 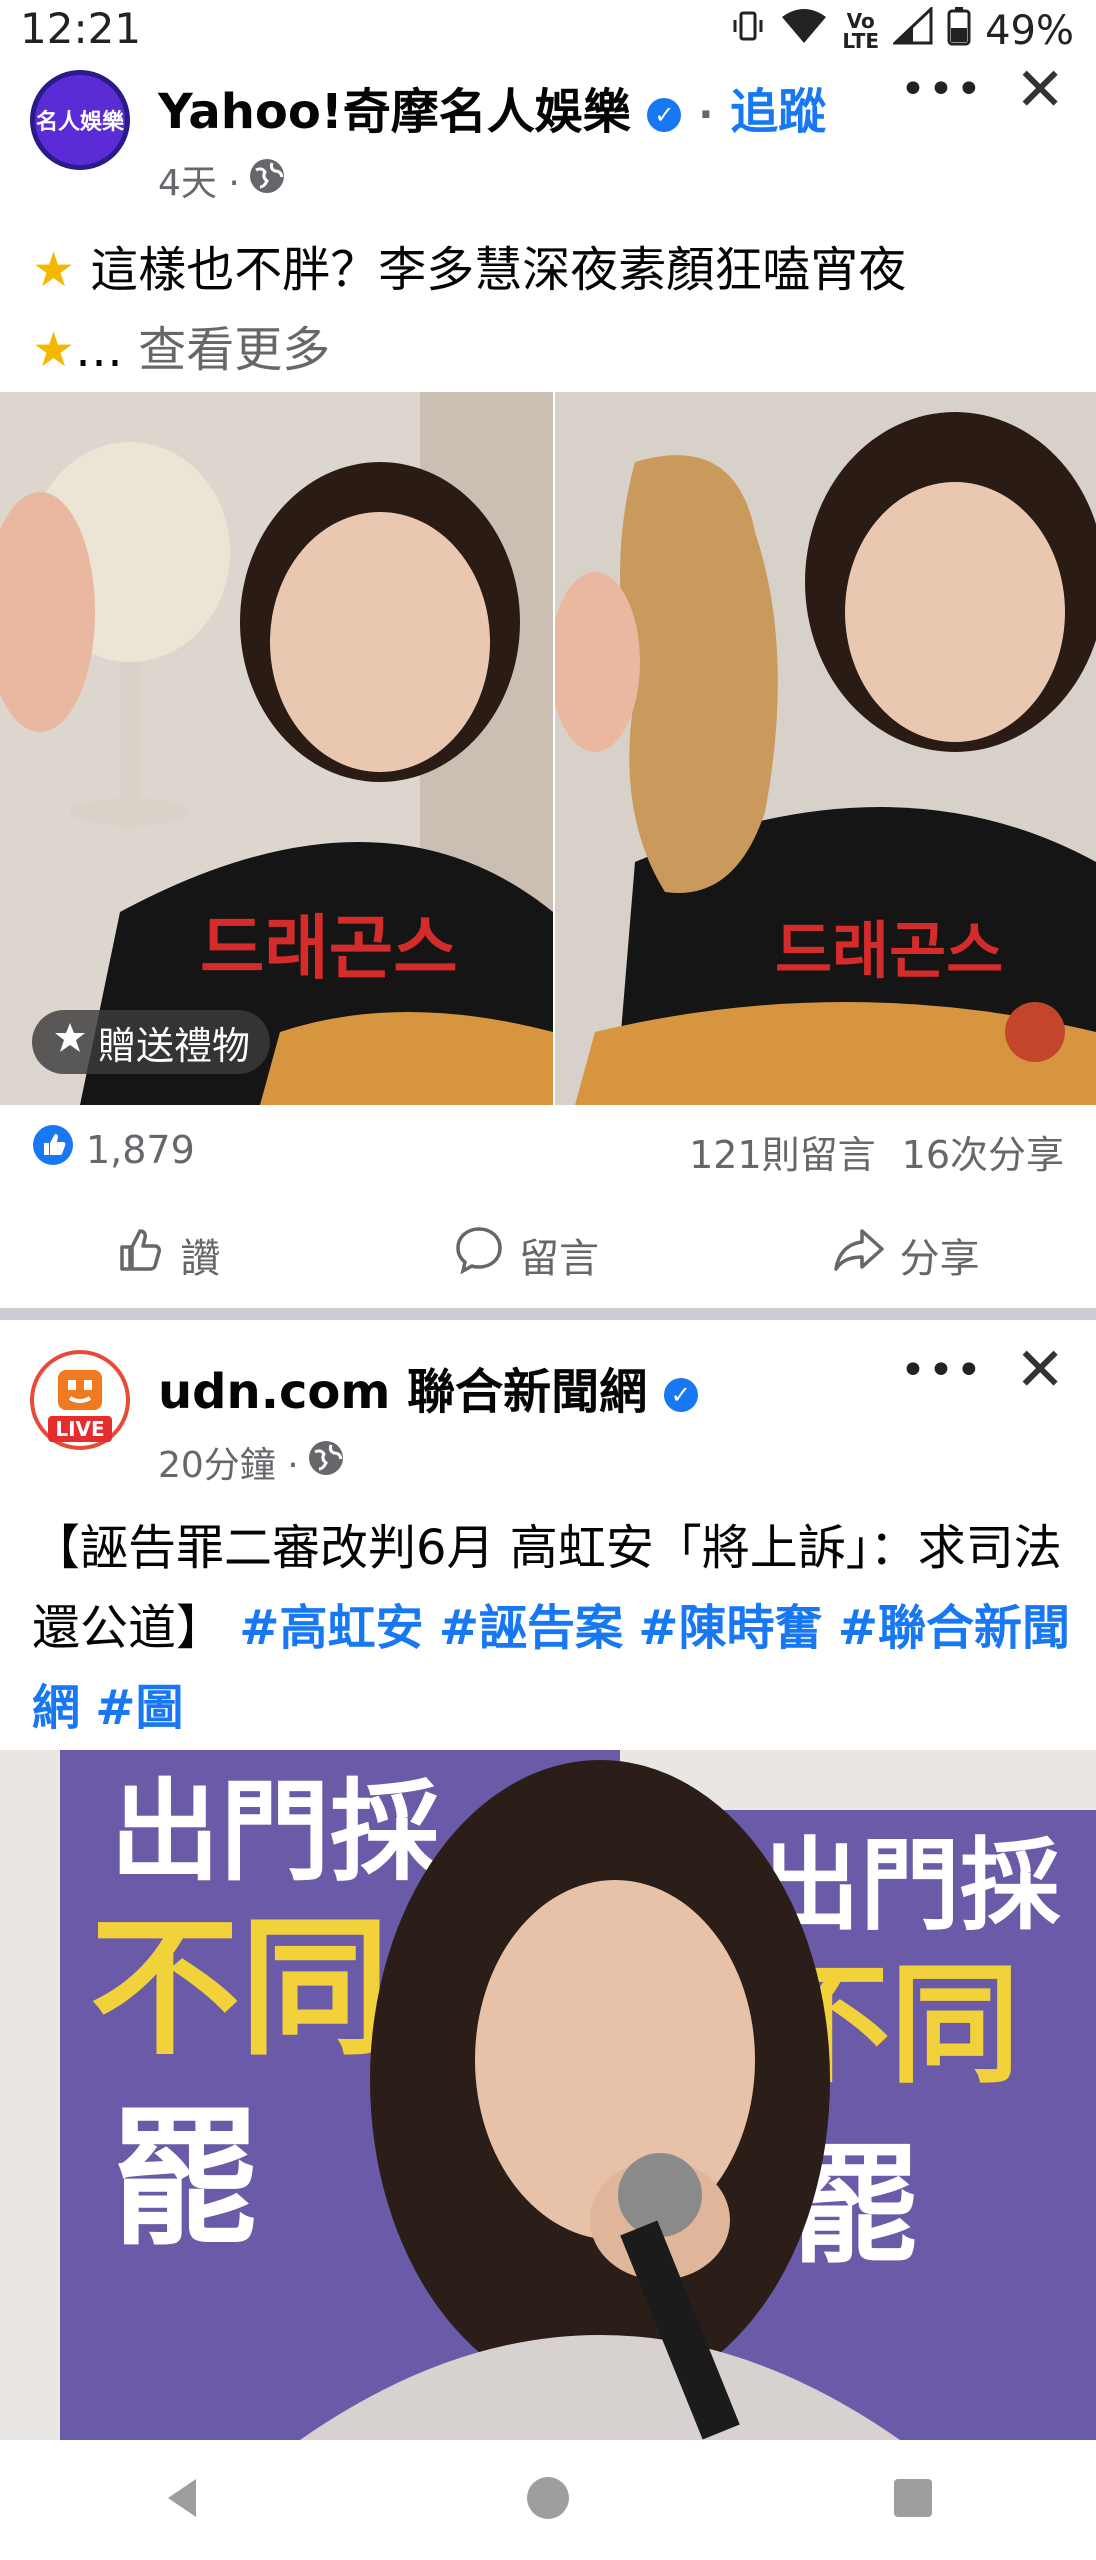 I want to click on banner-text-1: 出門採, so click(x=275, y=1832).